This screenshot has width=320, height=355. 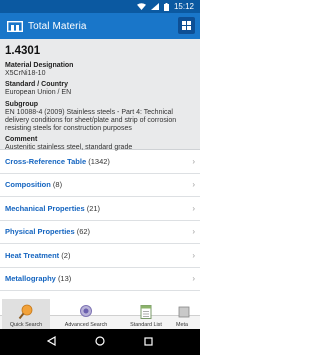 I want to click on nav-label: Advanced Search, so click(x=86, y=325).